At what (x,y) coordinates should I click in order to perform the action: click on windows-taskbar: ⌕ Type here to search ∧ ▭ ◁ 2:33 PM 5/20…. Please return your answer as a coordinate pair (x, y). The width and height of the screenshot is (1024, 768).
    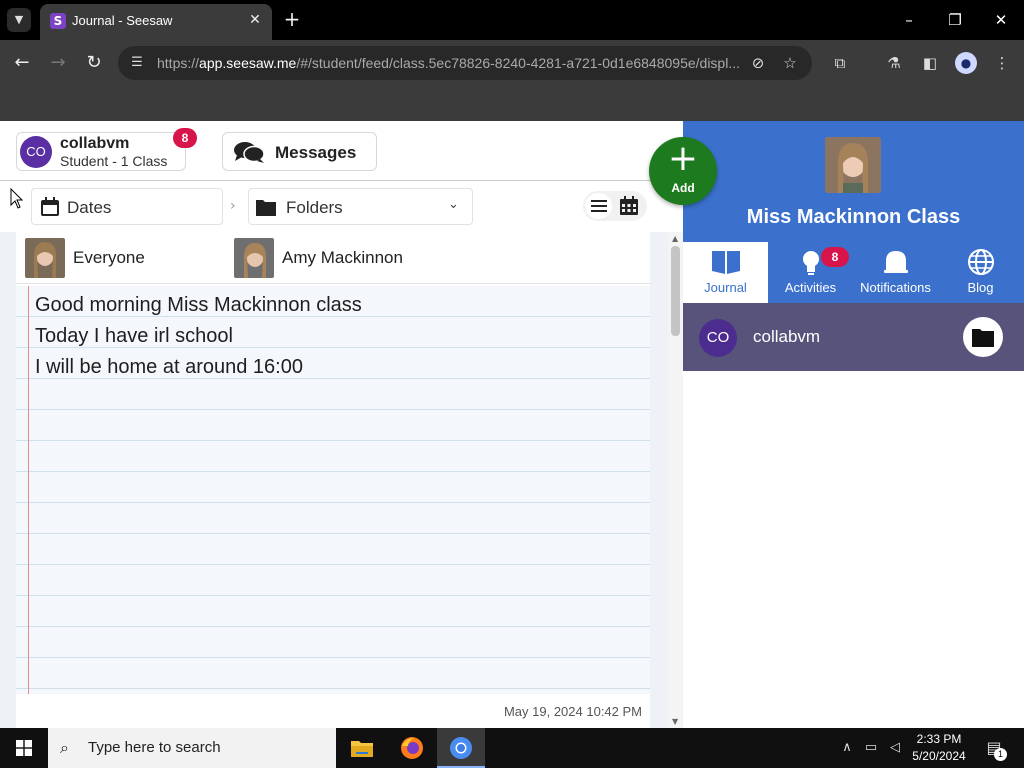
    Looking at the image, I should click on (512, 748).